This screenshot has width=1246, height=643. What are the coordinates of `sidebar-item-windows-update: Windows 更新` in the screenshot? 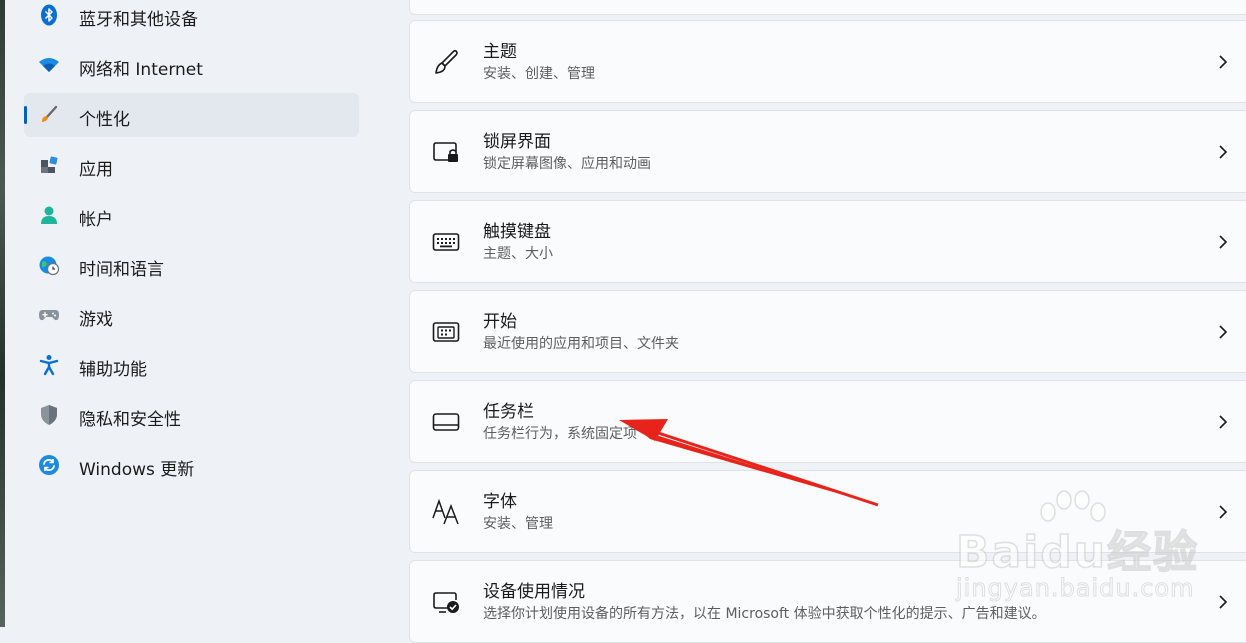 It's located at (191, 465).